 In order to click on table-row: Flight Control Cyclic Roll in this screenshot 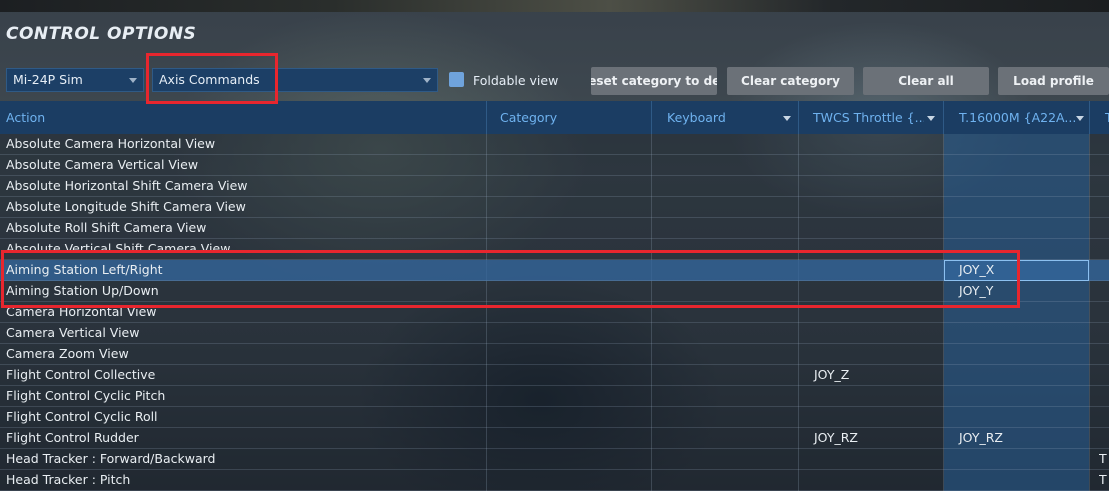, I will do `click(554, 417)`.